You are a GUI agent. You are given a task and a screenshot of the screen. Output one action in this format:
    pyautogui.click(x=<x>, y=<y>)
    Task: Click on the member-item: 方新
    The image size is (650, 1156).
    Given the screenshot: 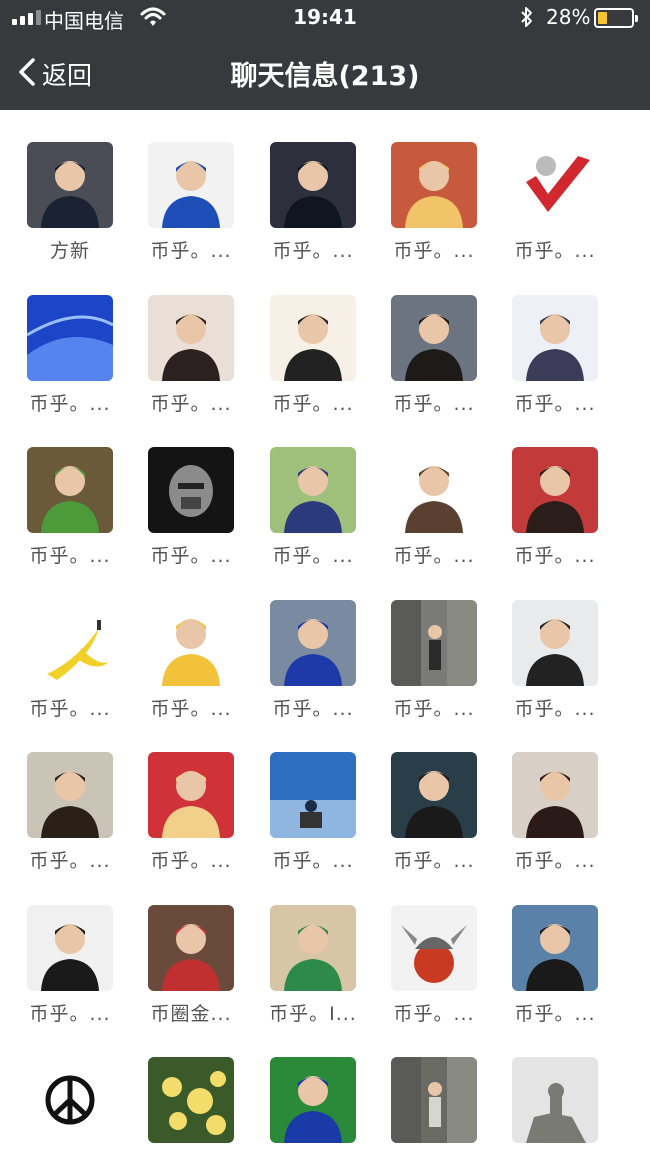 What is the action you would take?
    pyautogui.click(x=70, y=202)
    